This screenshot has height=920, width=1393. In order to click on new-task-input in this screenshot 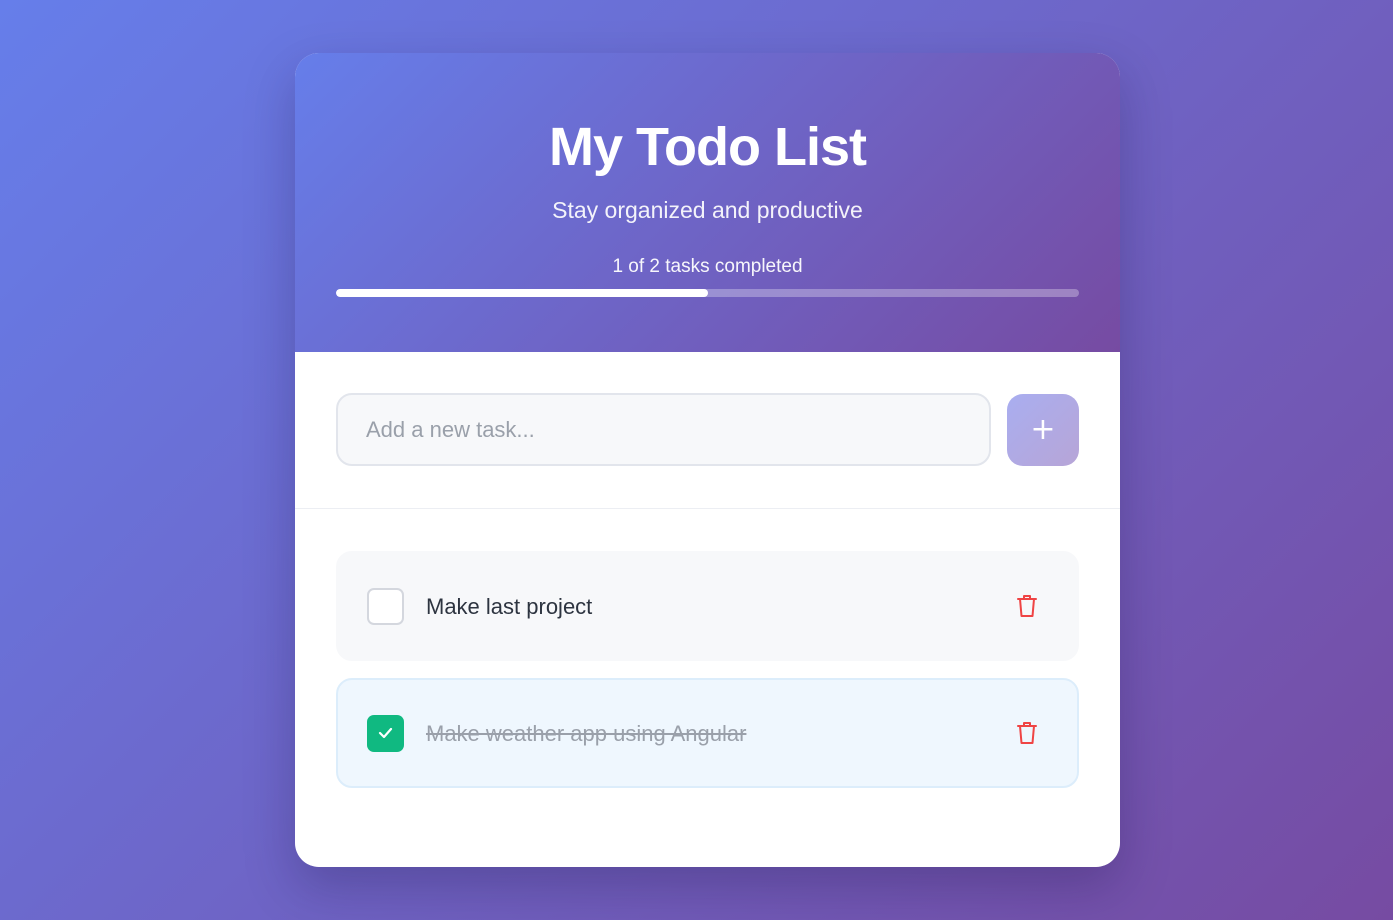, I will do `click(663, 429)`.